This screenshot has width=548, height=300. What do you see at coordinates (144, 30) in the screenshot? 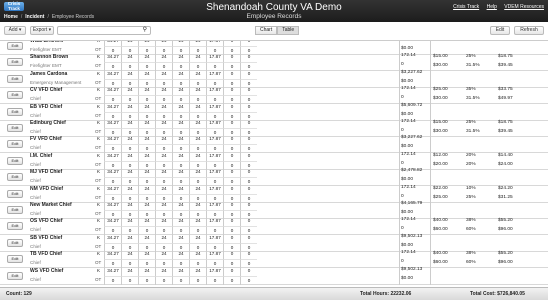
I see `search-icon: ⚲` at bounding box center [144, 30].